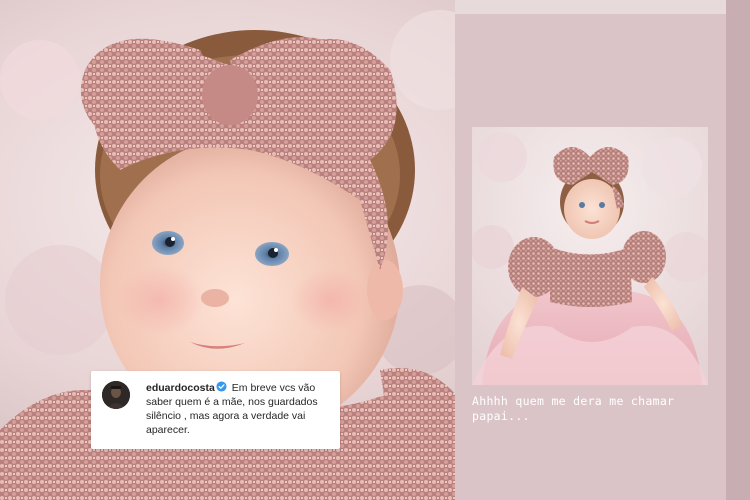 The width and height of the screenshot is (750, 500). I want to click on comment-username: eduardocosta, so click(180, 388).